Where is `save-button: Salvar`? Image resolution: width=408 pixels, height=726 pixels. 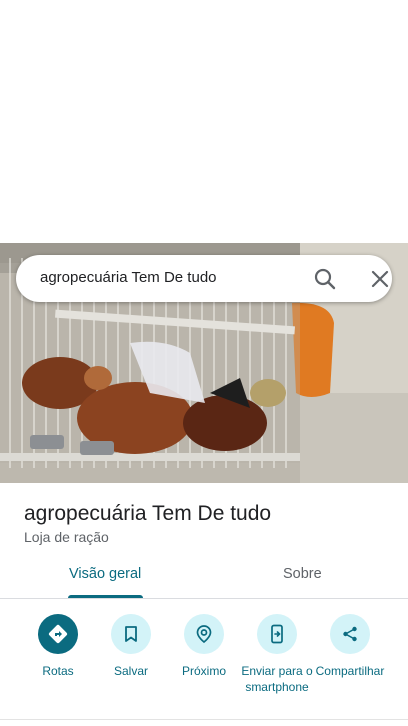
save-button: Salvar is located at coordinates (131, 646).